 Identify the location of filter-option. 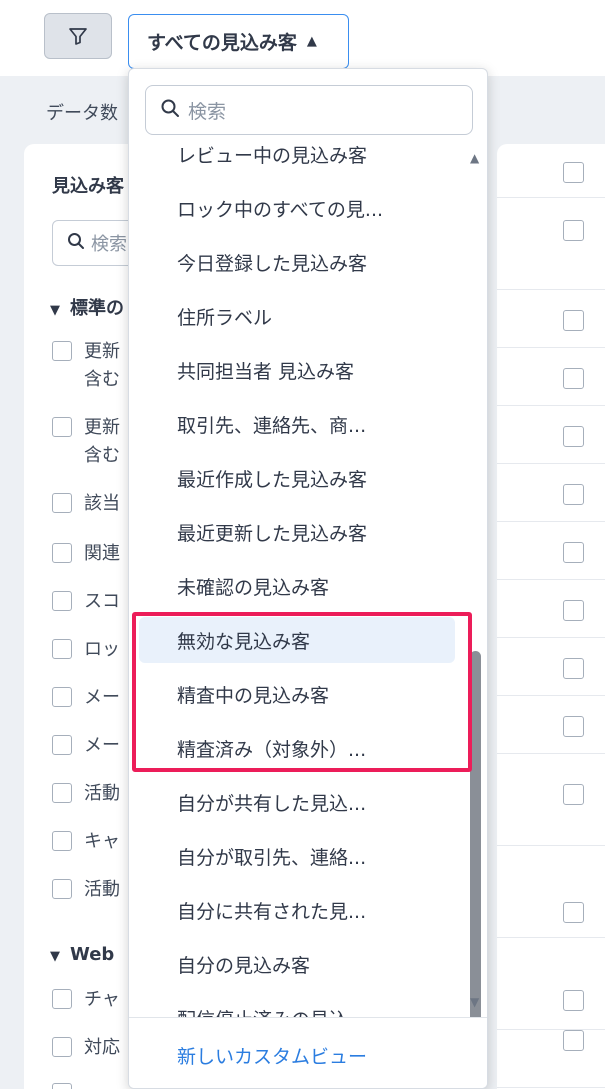
(68, 1084).